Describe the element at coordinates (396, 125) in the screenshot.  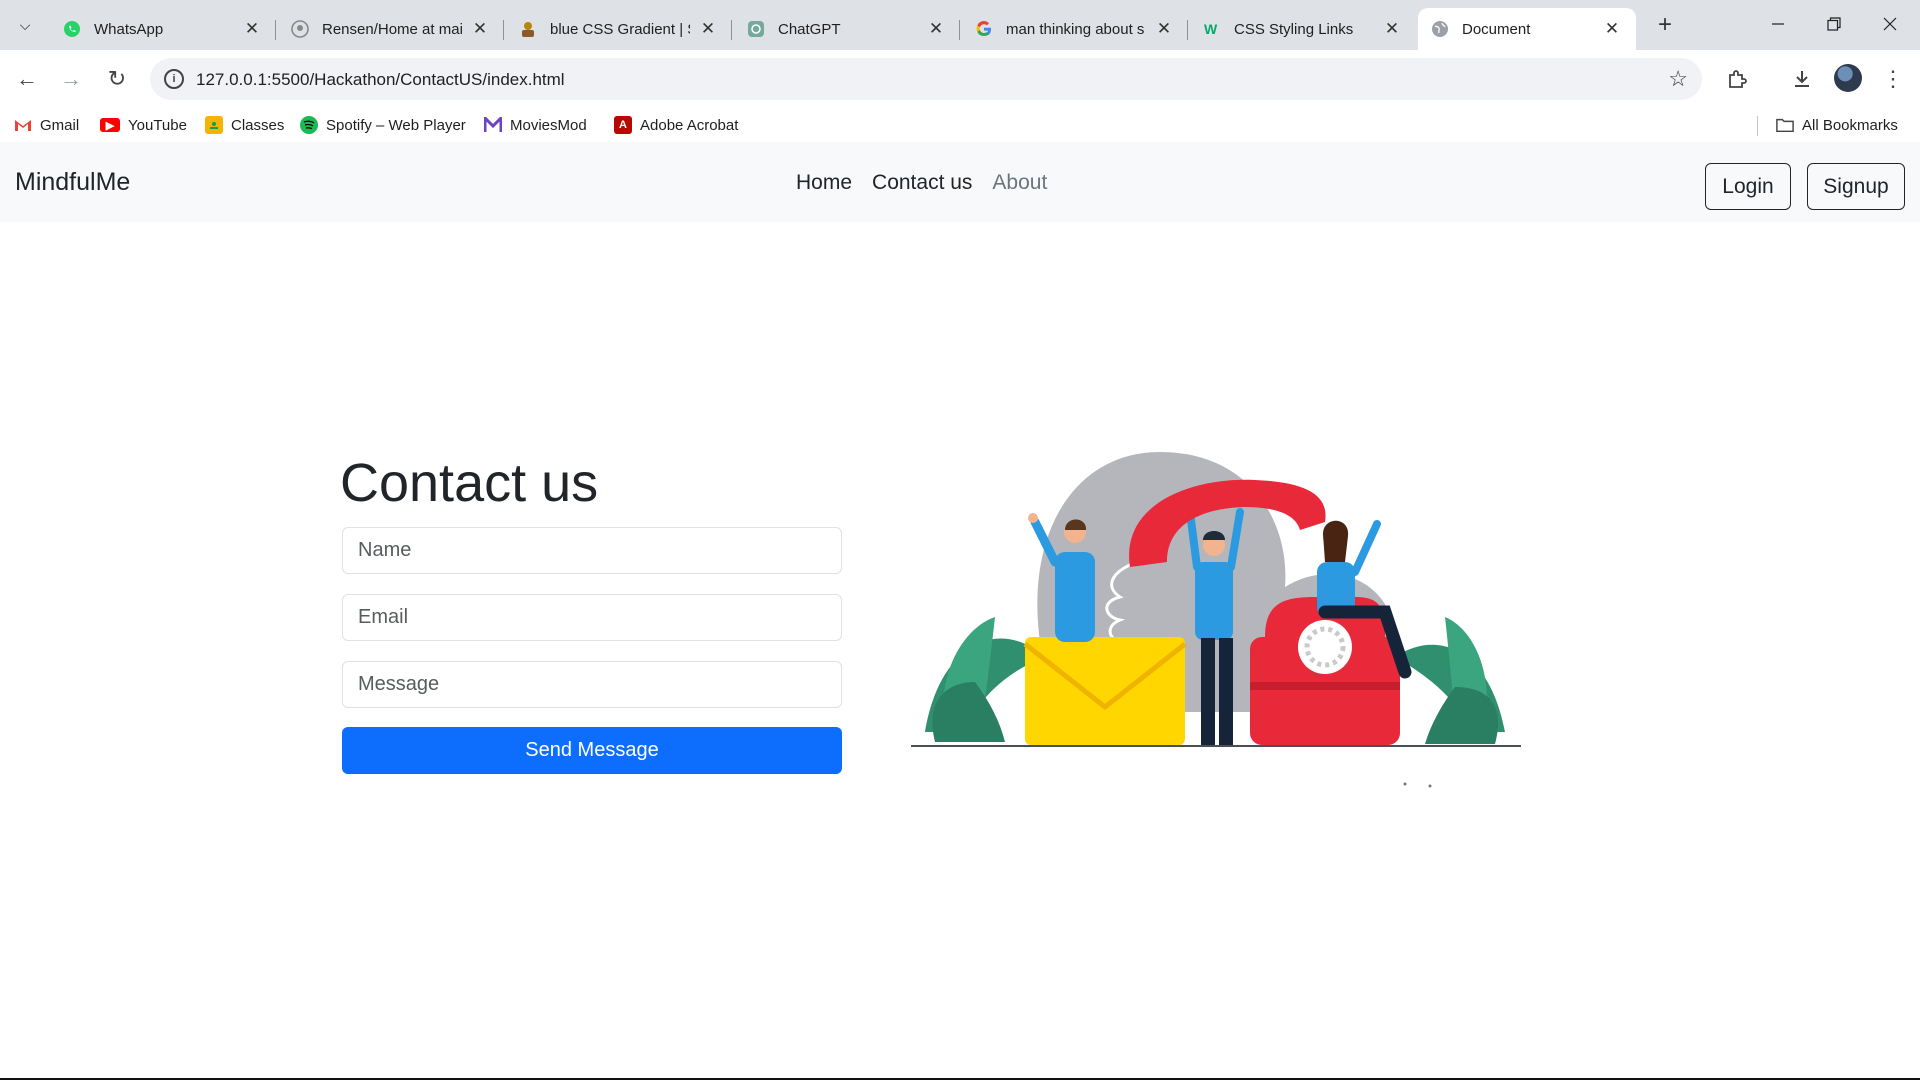
I see `bookmark-label: Spotify – Web Player` at that location.